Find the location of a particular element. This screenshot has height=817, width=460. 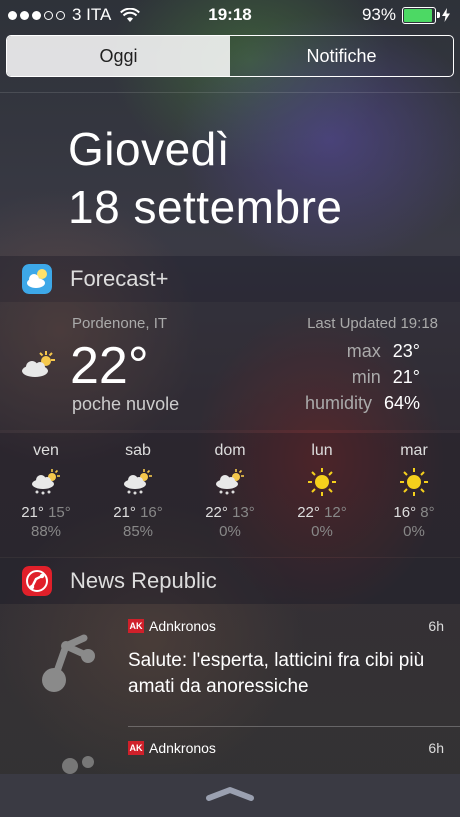

day-temps: 21° 16° is located at coordinates (138, 512).